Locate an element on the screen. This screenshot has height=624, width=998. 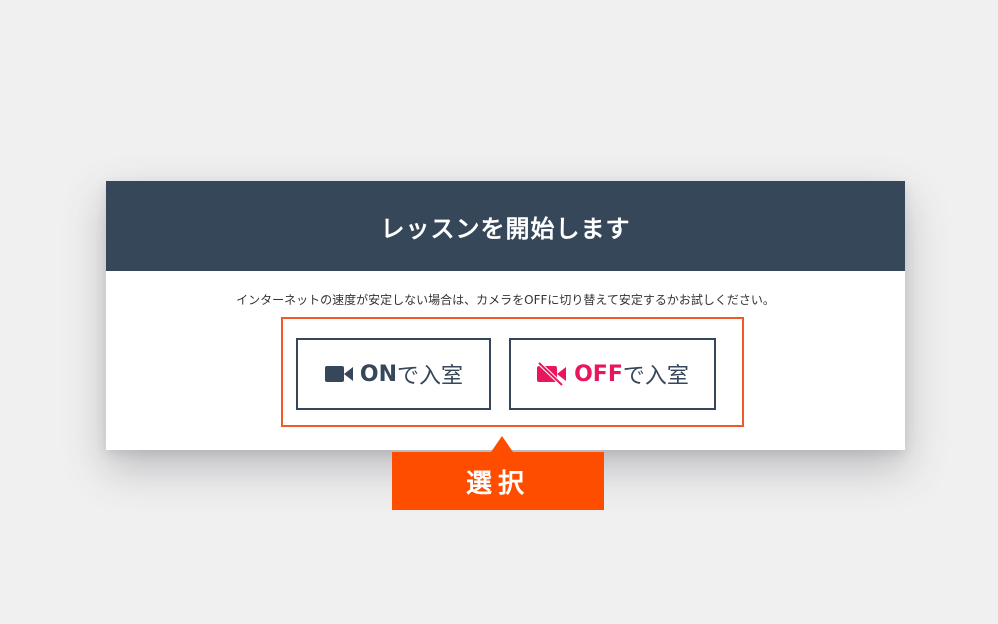
join-camera-off-button: OFF で入室 is located at coordinates (612, 374).